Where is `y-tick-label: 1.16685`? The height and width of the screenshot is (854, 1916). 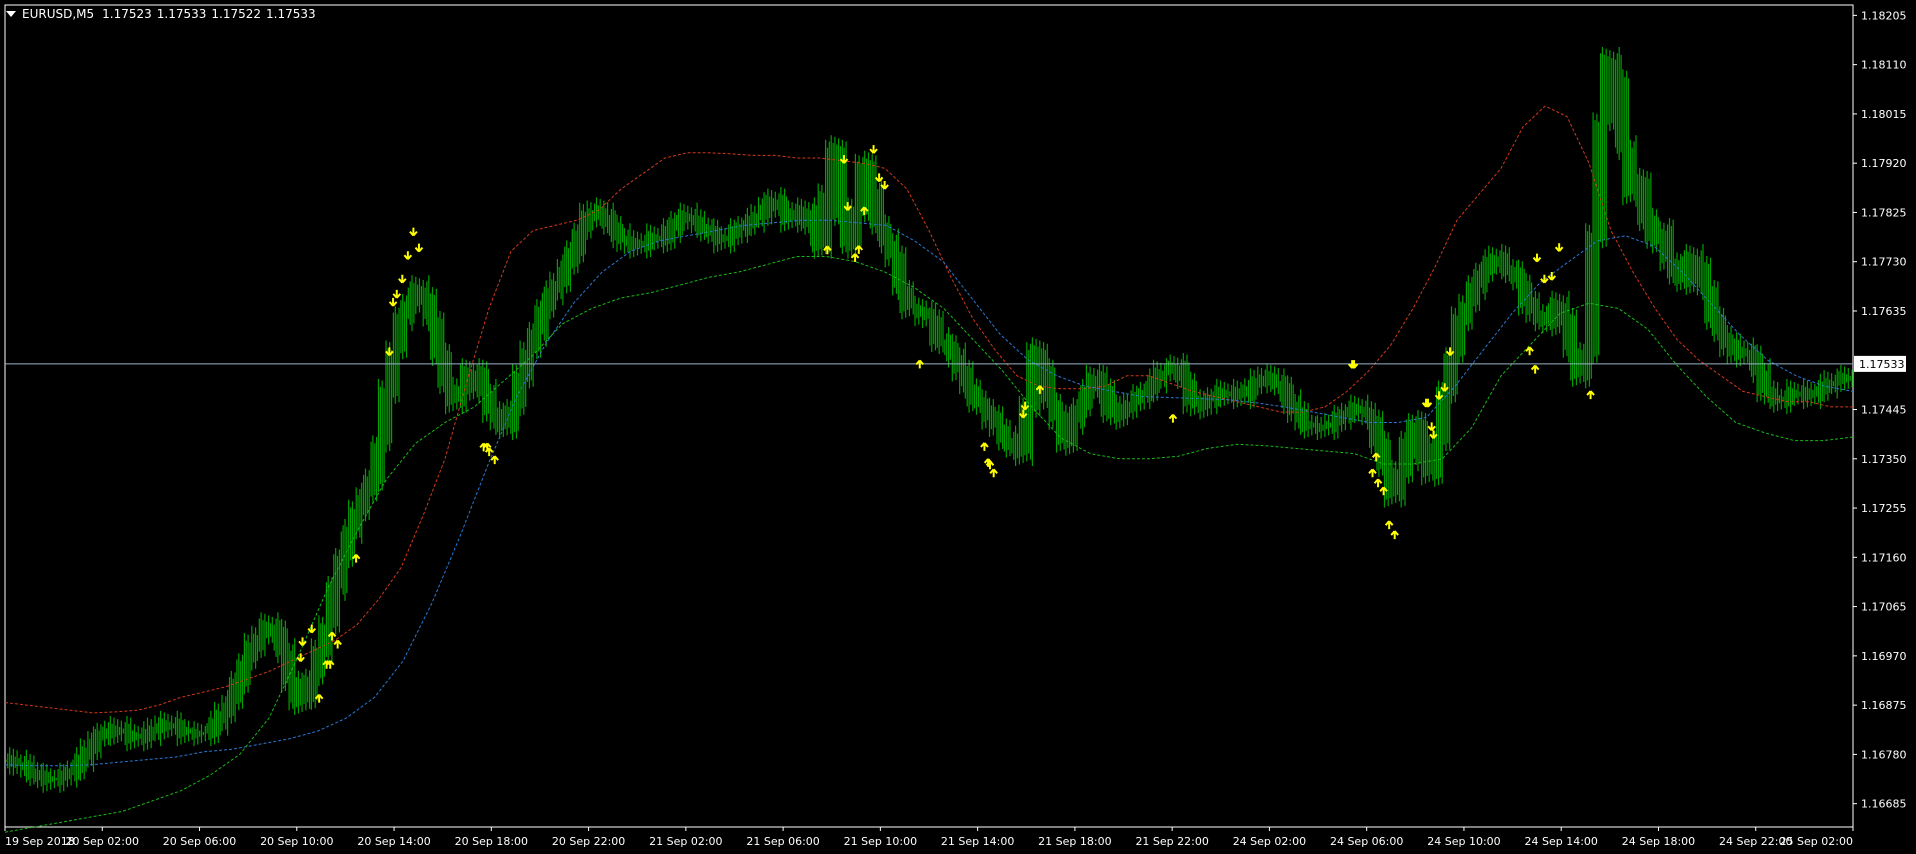 y-tick-label: 1.16685 is located at coordinates (1884, 804).